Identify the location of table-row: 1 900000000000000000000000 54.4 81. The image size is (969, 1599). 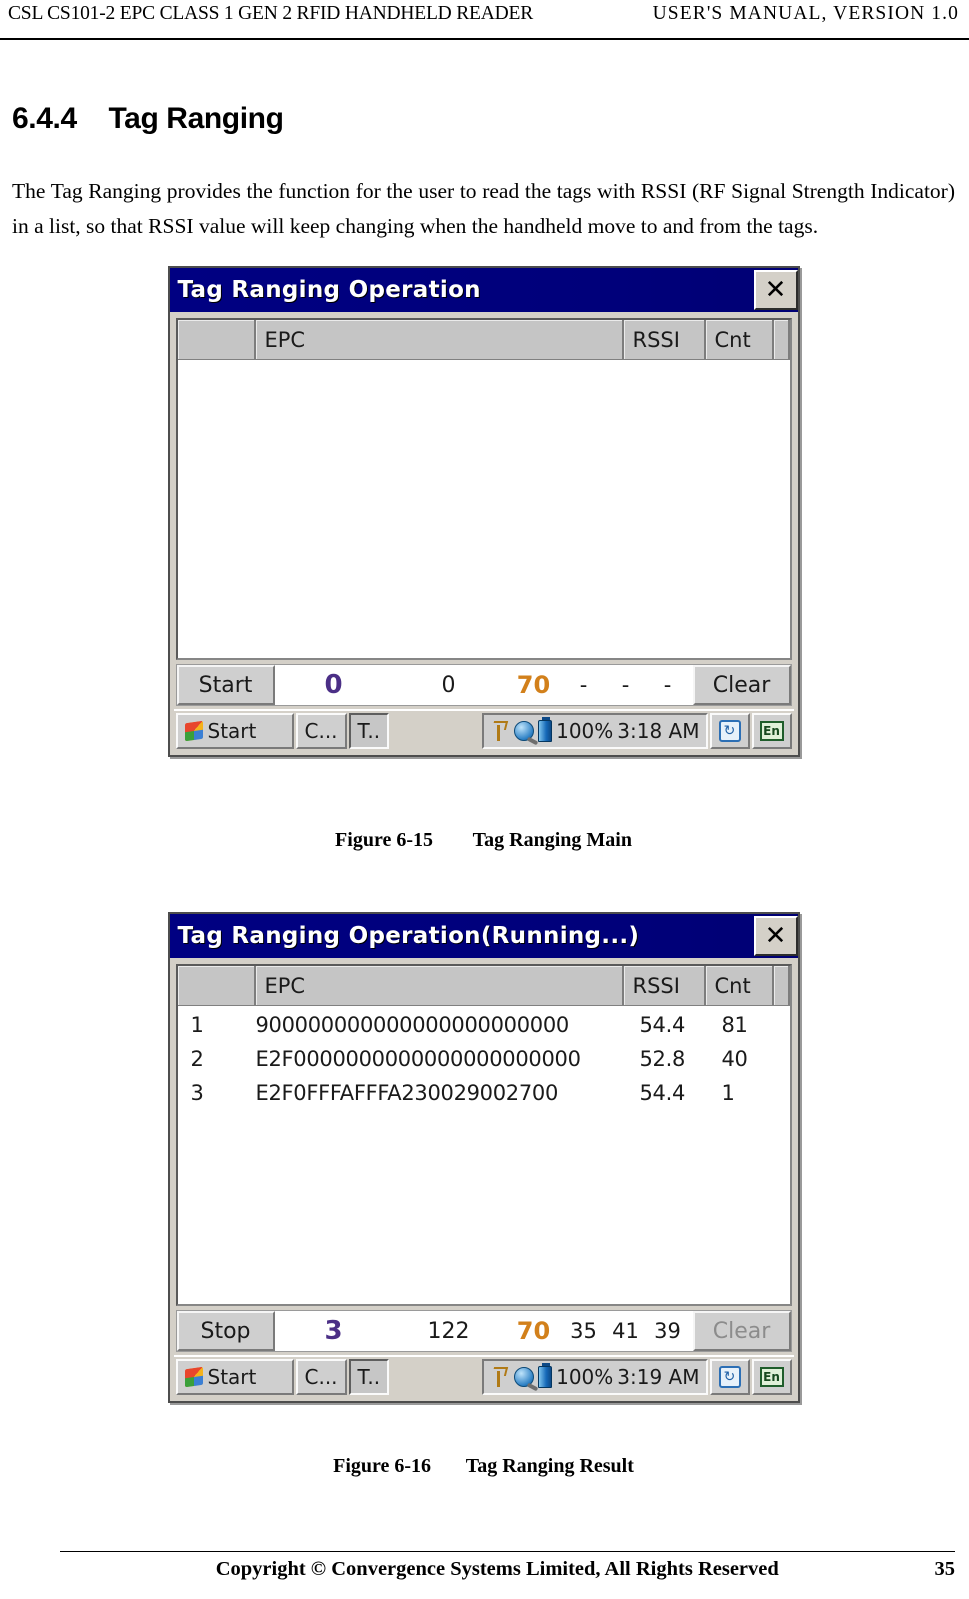
(484, 1025).